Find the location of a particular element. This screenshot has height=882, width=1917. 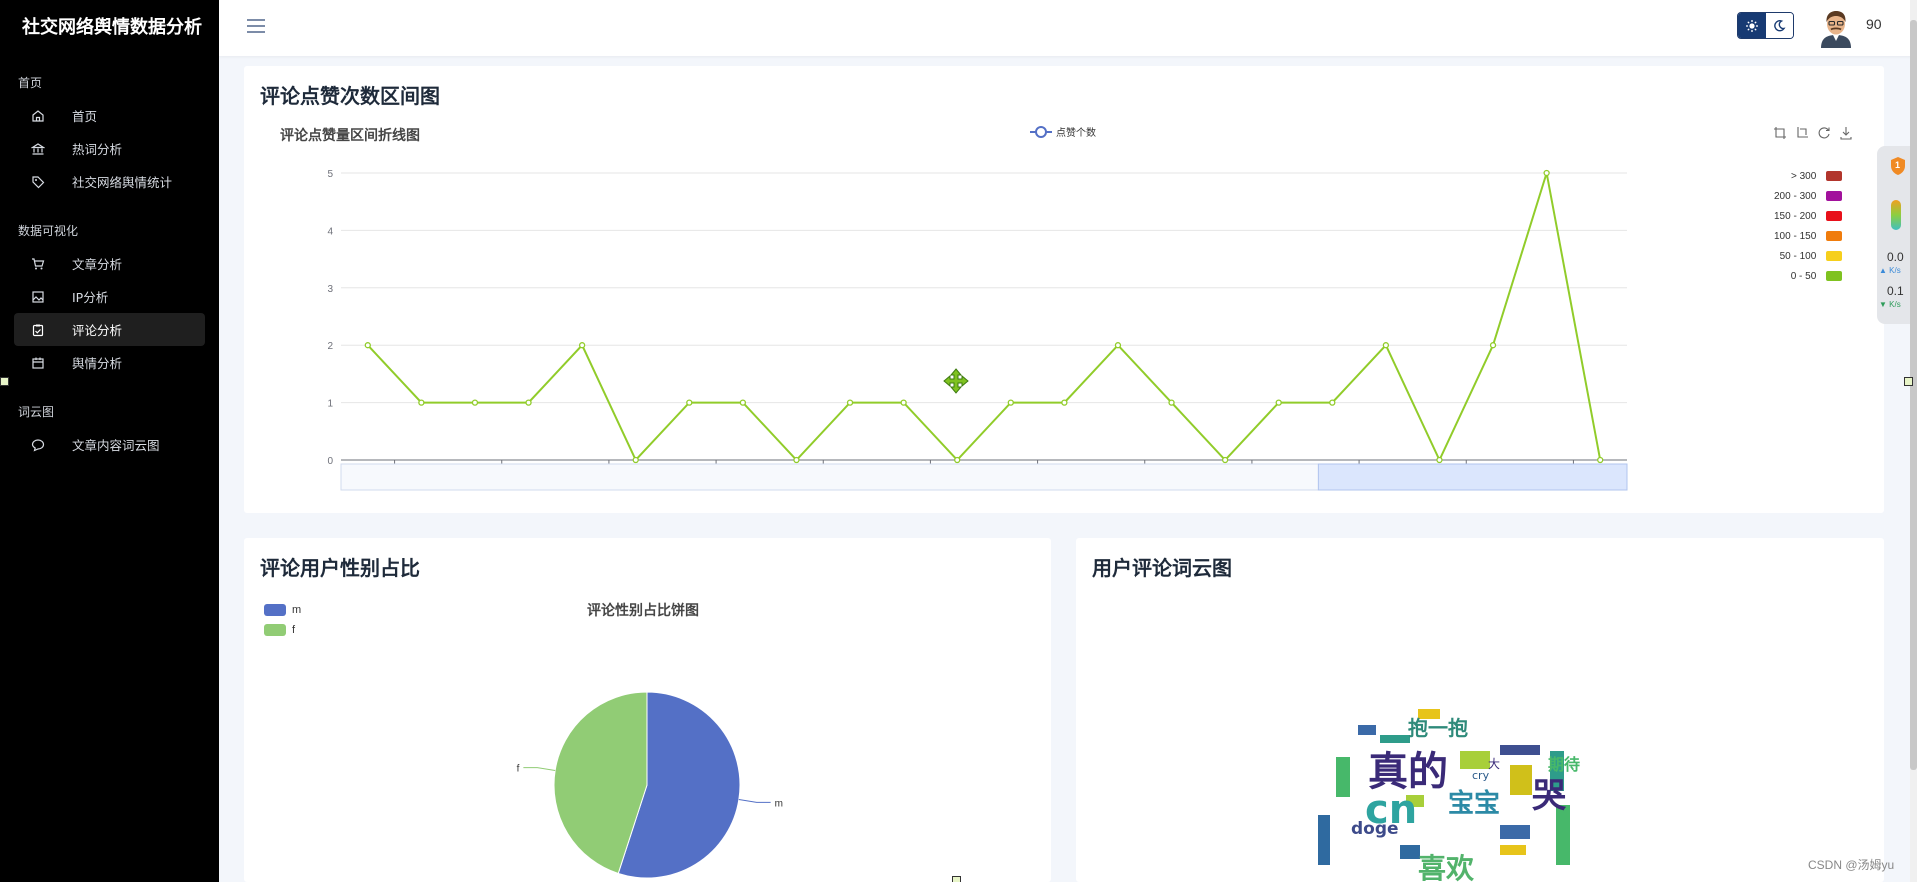

resize-handle-bottom is located at coordinates (956, 879).